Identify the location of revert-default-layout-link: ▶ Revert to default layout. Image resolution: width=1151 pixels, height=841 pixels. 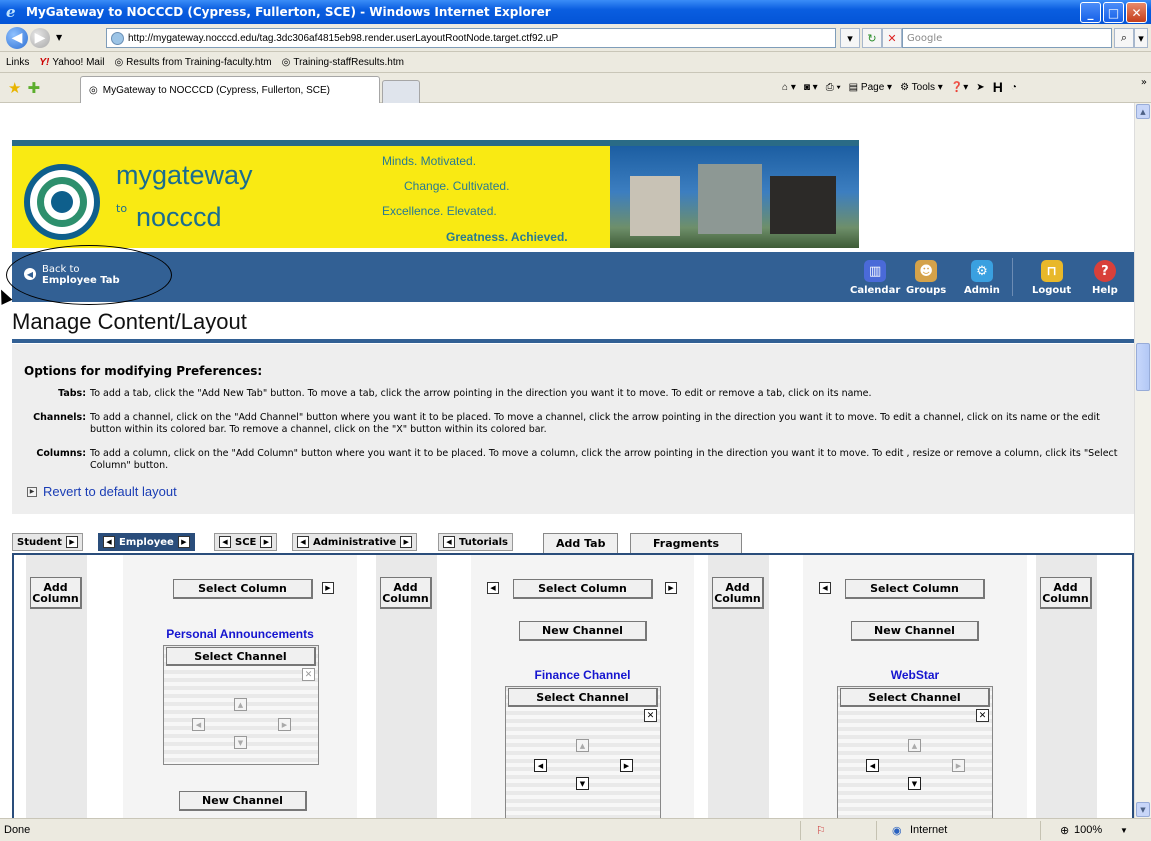
(102, 491).